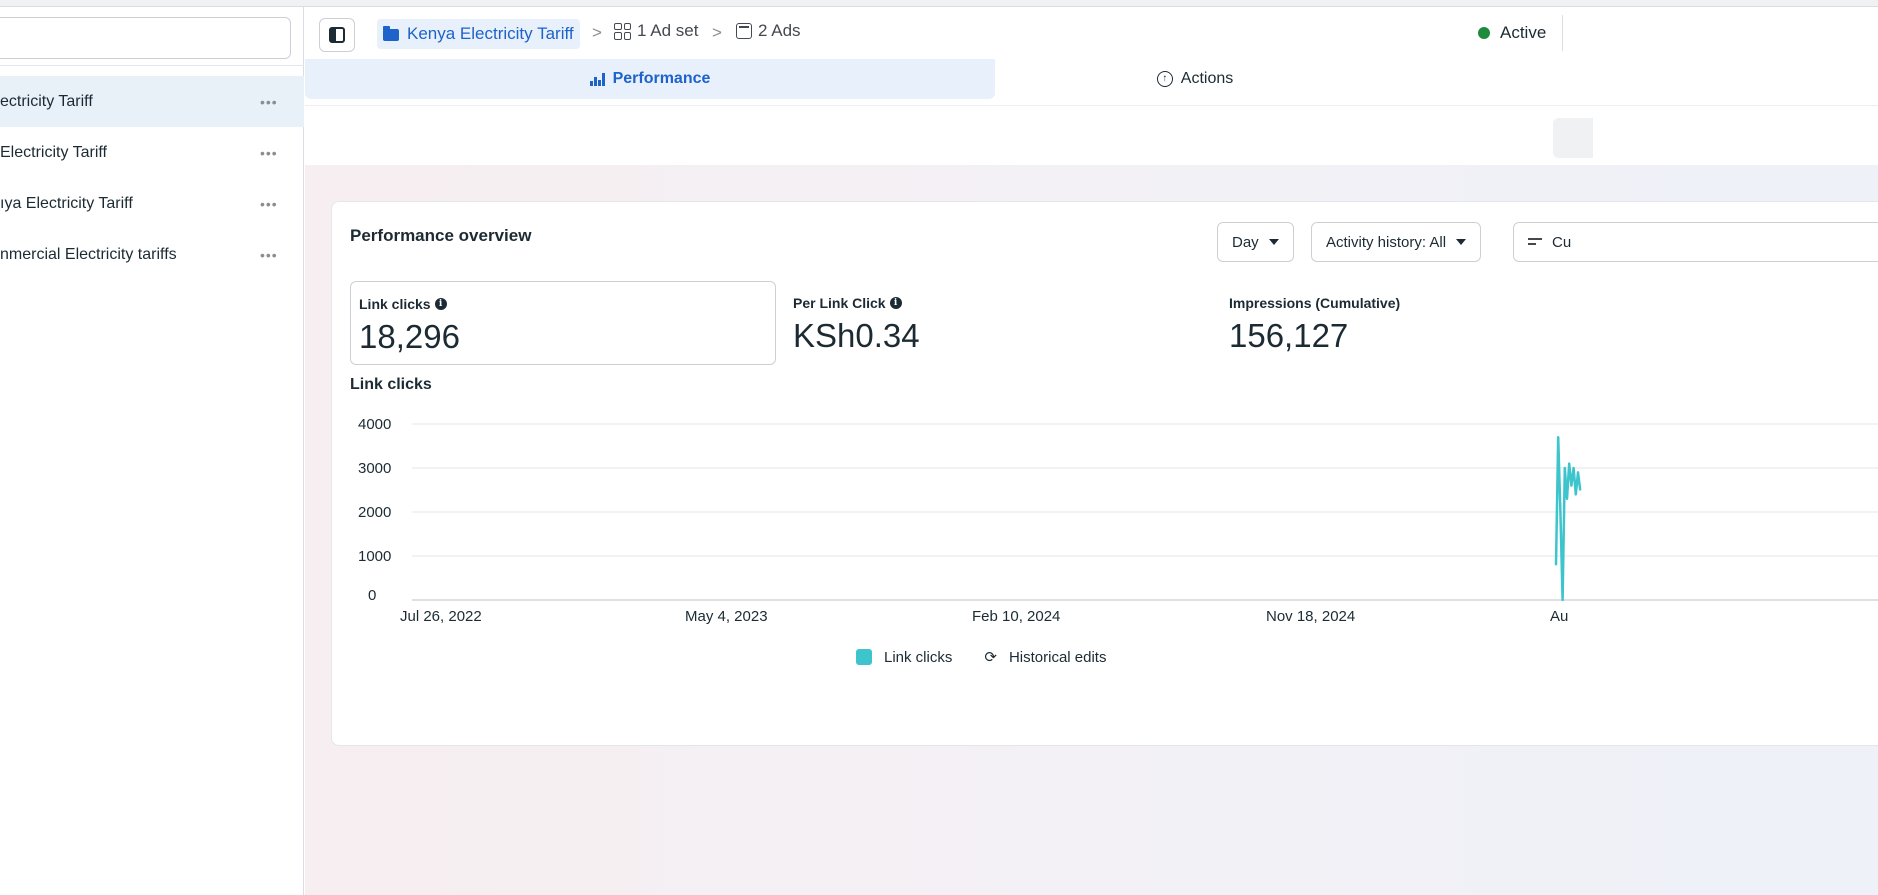  I want to click on breadcrumb-campaign: Kenya Electricity Tariff, so click(478, 34).